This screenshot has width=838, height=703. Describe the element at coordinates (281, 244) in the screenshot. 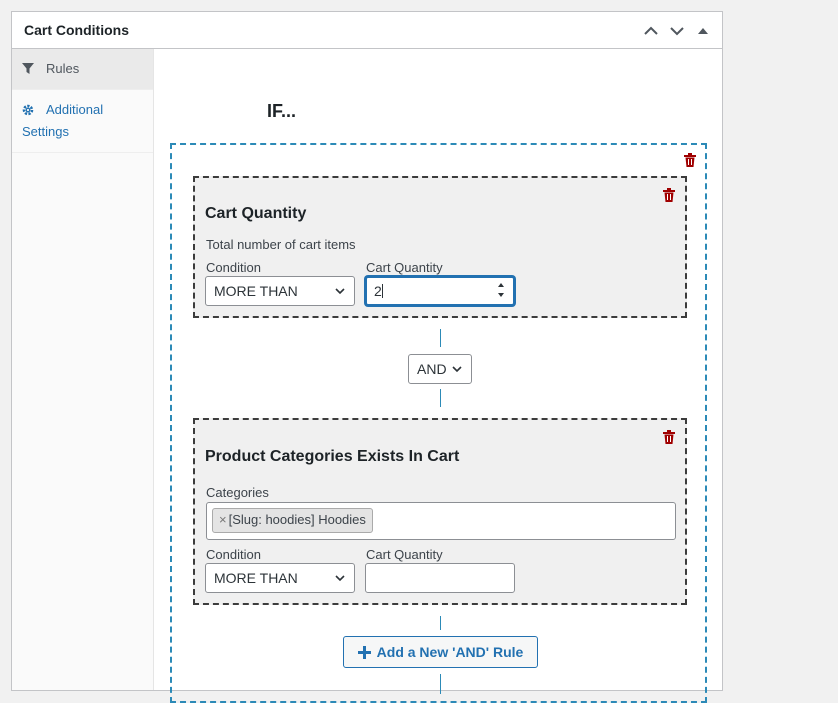

I see `rule-description: Total number of cart items` at that location.